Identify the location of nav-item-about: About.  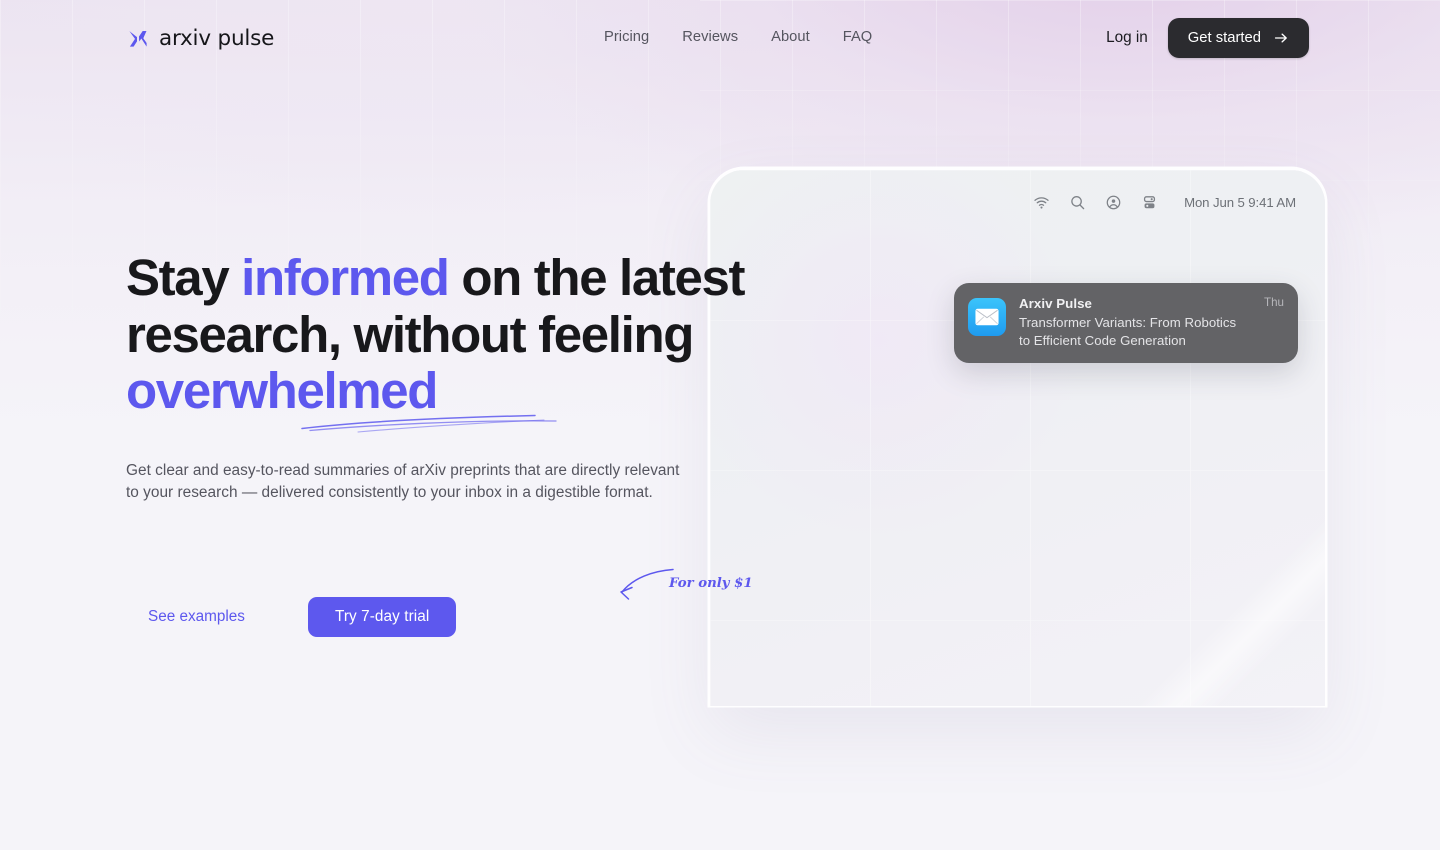
(790, 37).